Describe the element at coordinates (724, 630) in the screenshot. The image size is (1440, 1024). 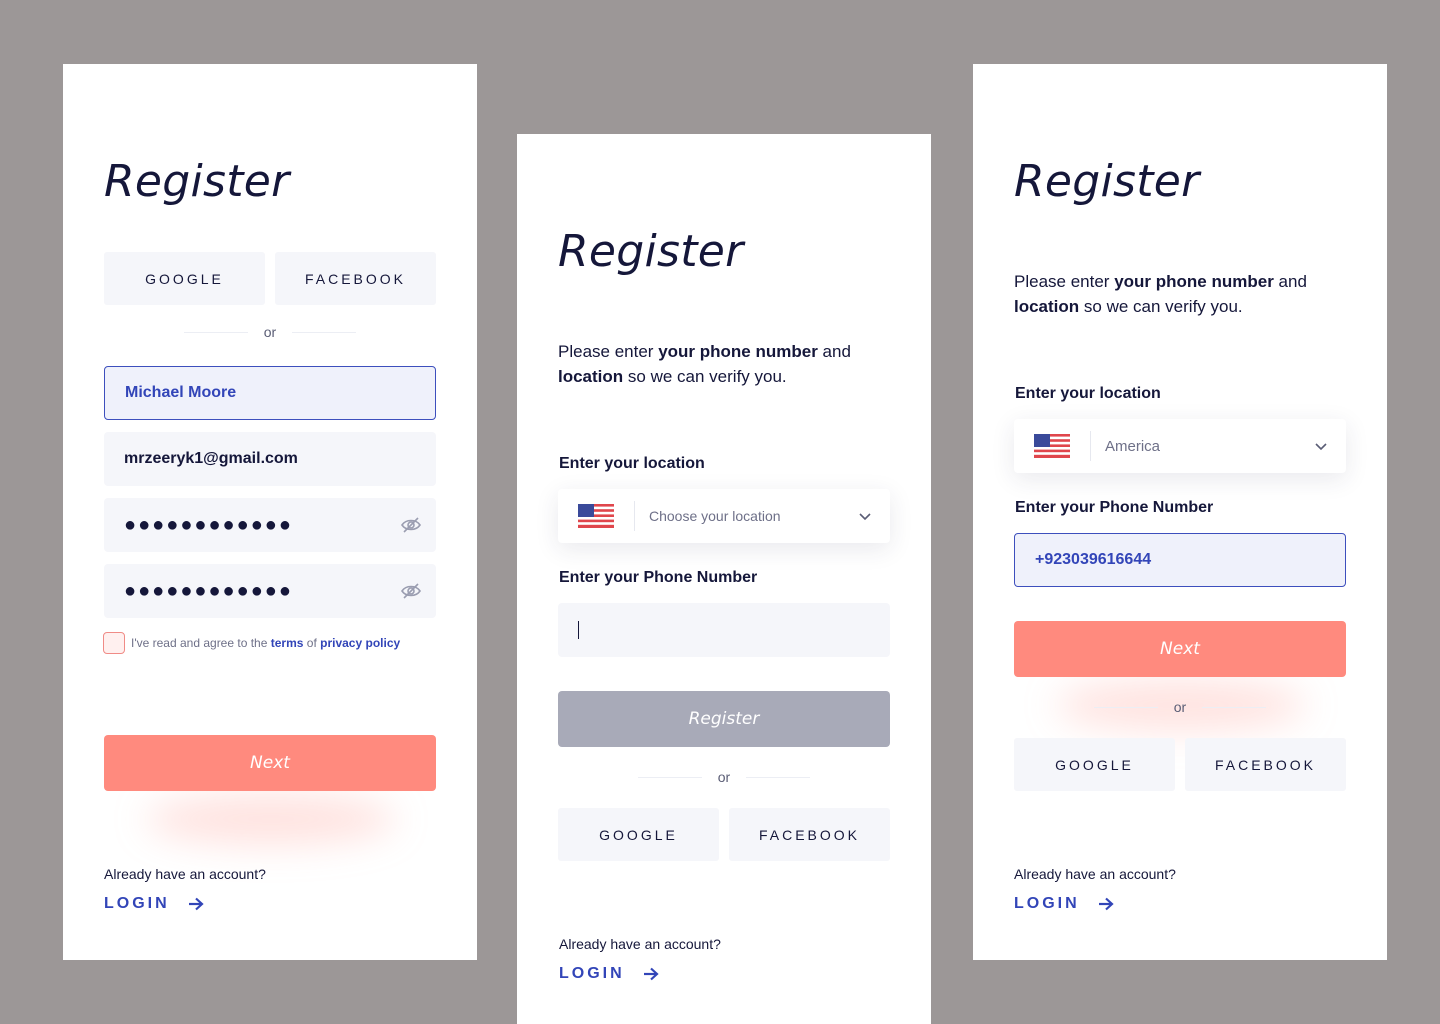
I see `phone-input` at that location.